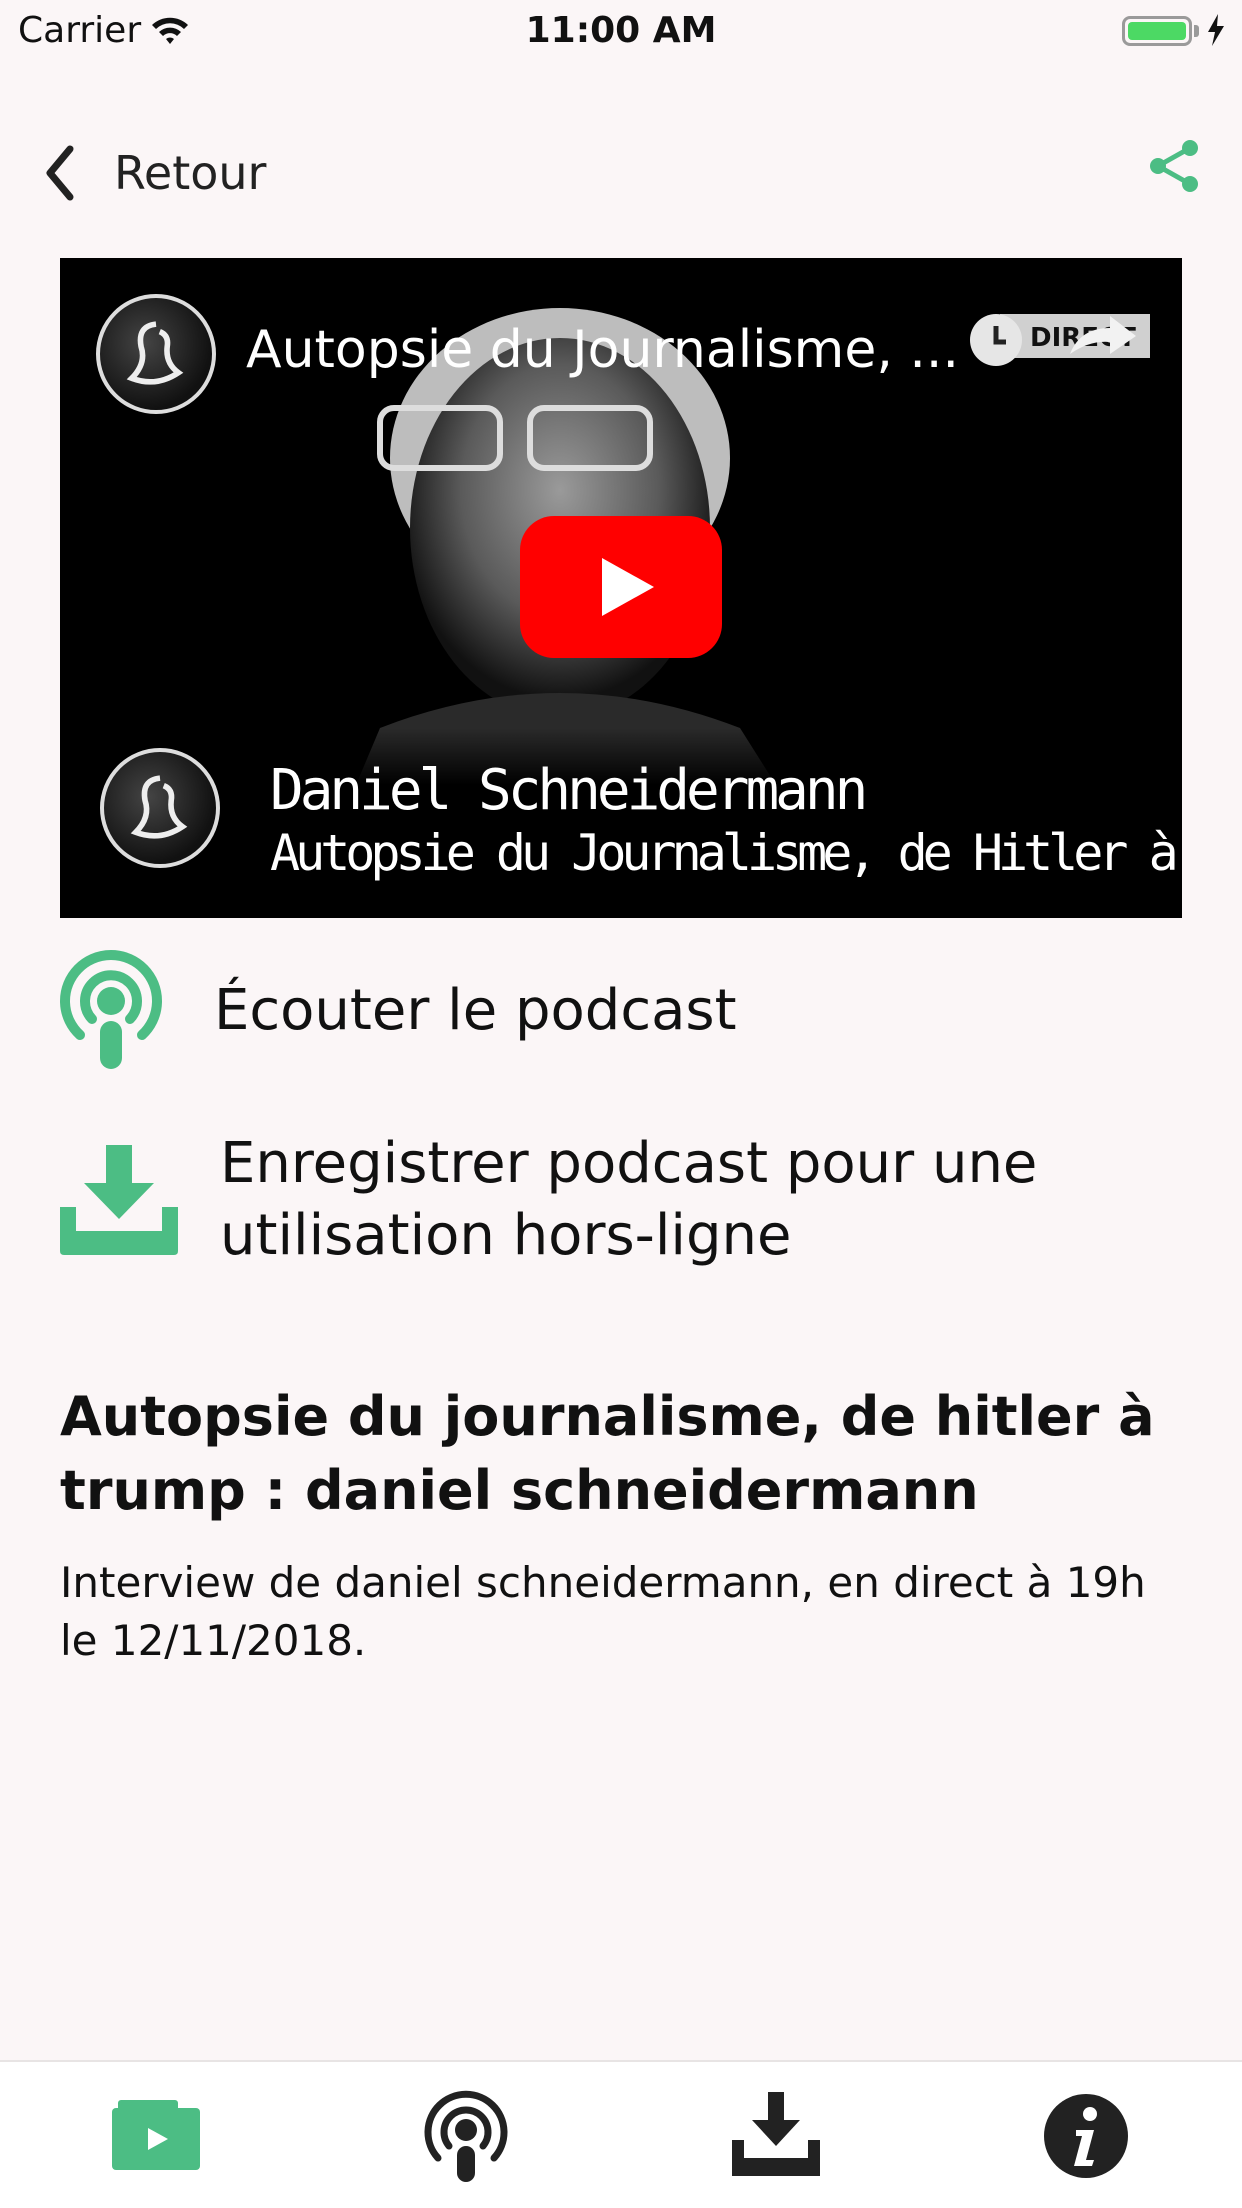  I want to click on channel-logo, so click(156, 354).